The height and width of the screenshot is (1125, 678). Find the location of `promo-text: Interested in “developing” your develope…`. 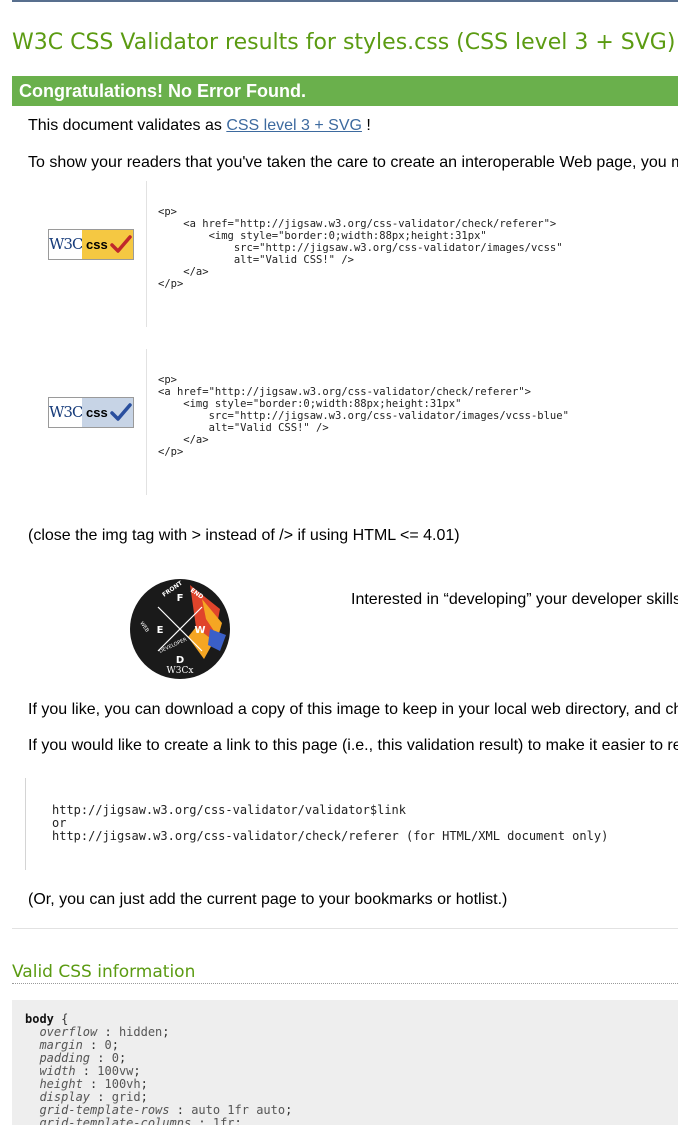

promo-text: Interested in “developing” your develope… is located at coordinates (514, 599).